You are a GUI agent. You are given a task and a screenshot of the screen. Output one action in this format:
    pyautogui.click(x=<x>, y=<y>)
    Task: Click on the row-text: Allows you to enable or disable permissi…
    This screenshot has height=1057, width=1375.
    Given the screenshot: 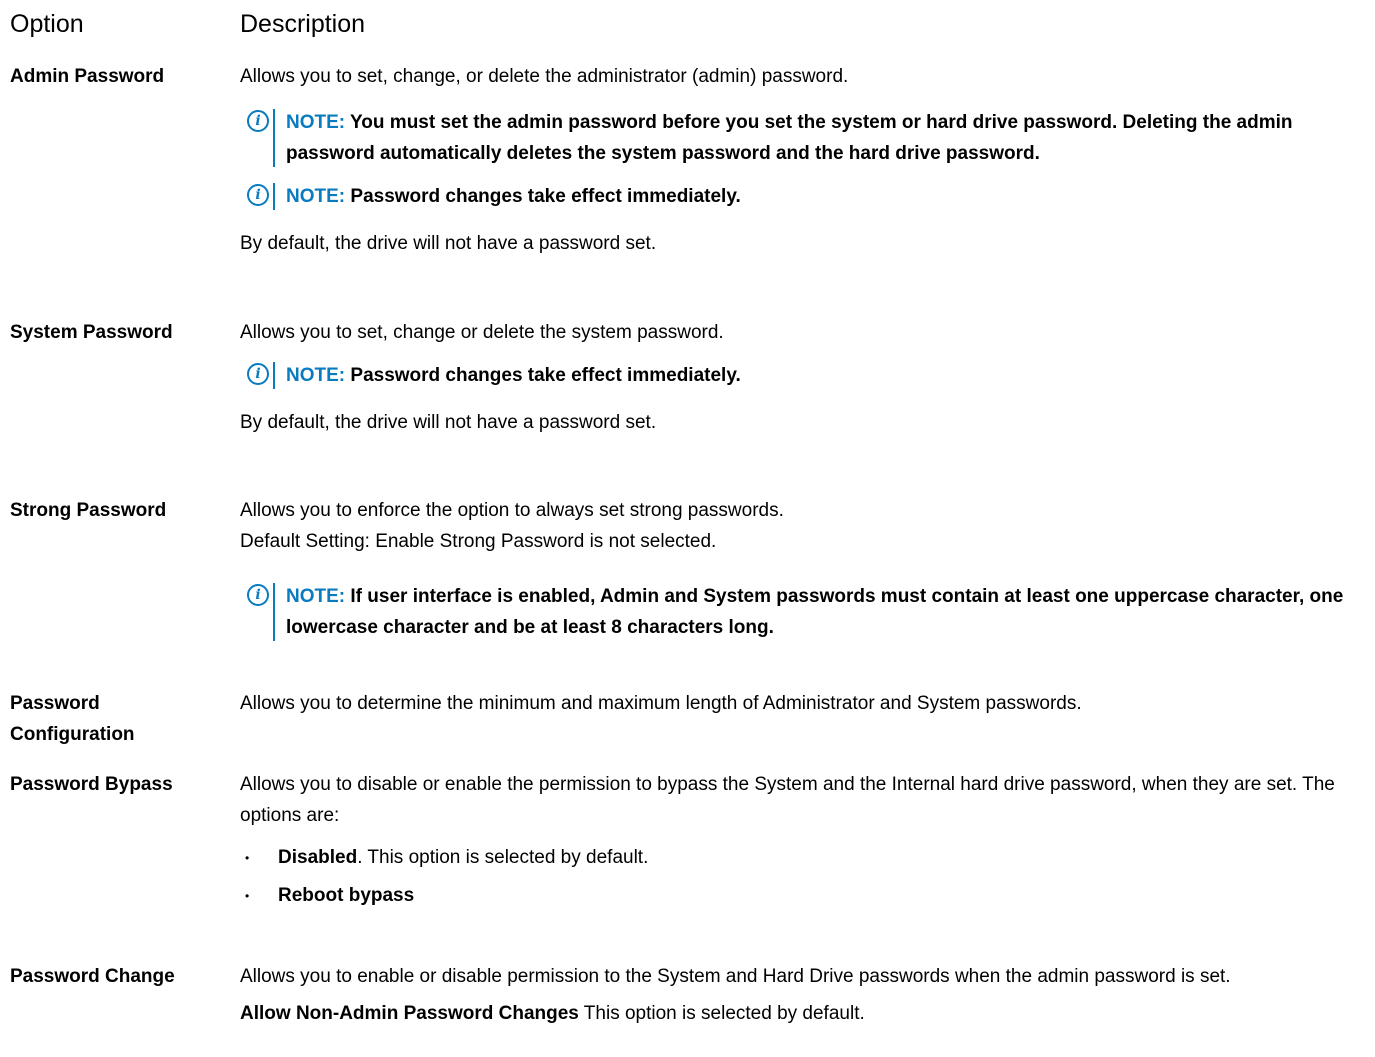 What is the action you would take?
    pyautogui.click(x=735, y=976)
    